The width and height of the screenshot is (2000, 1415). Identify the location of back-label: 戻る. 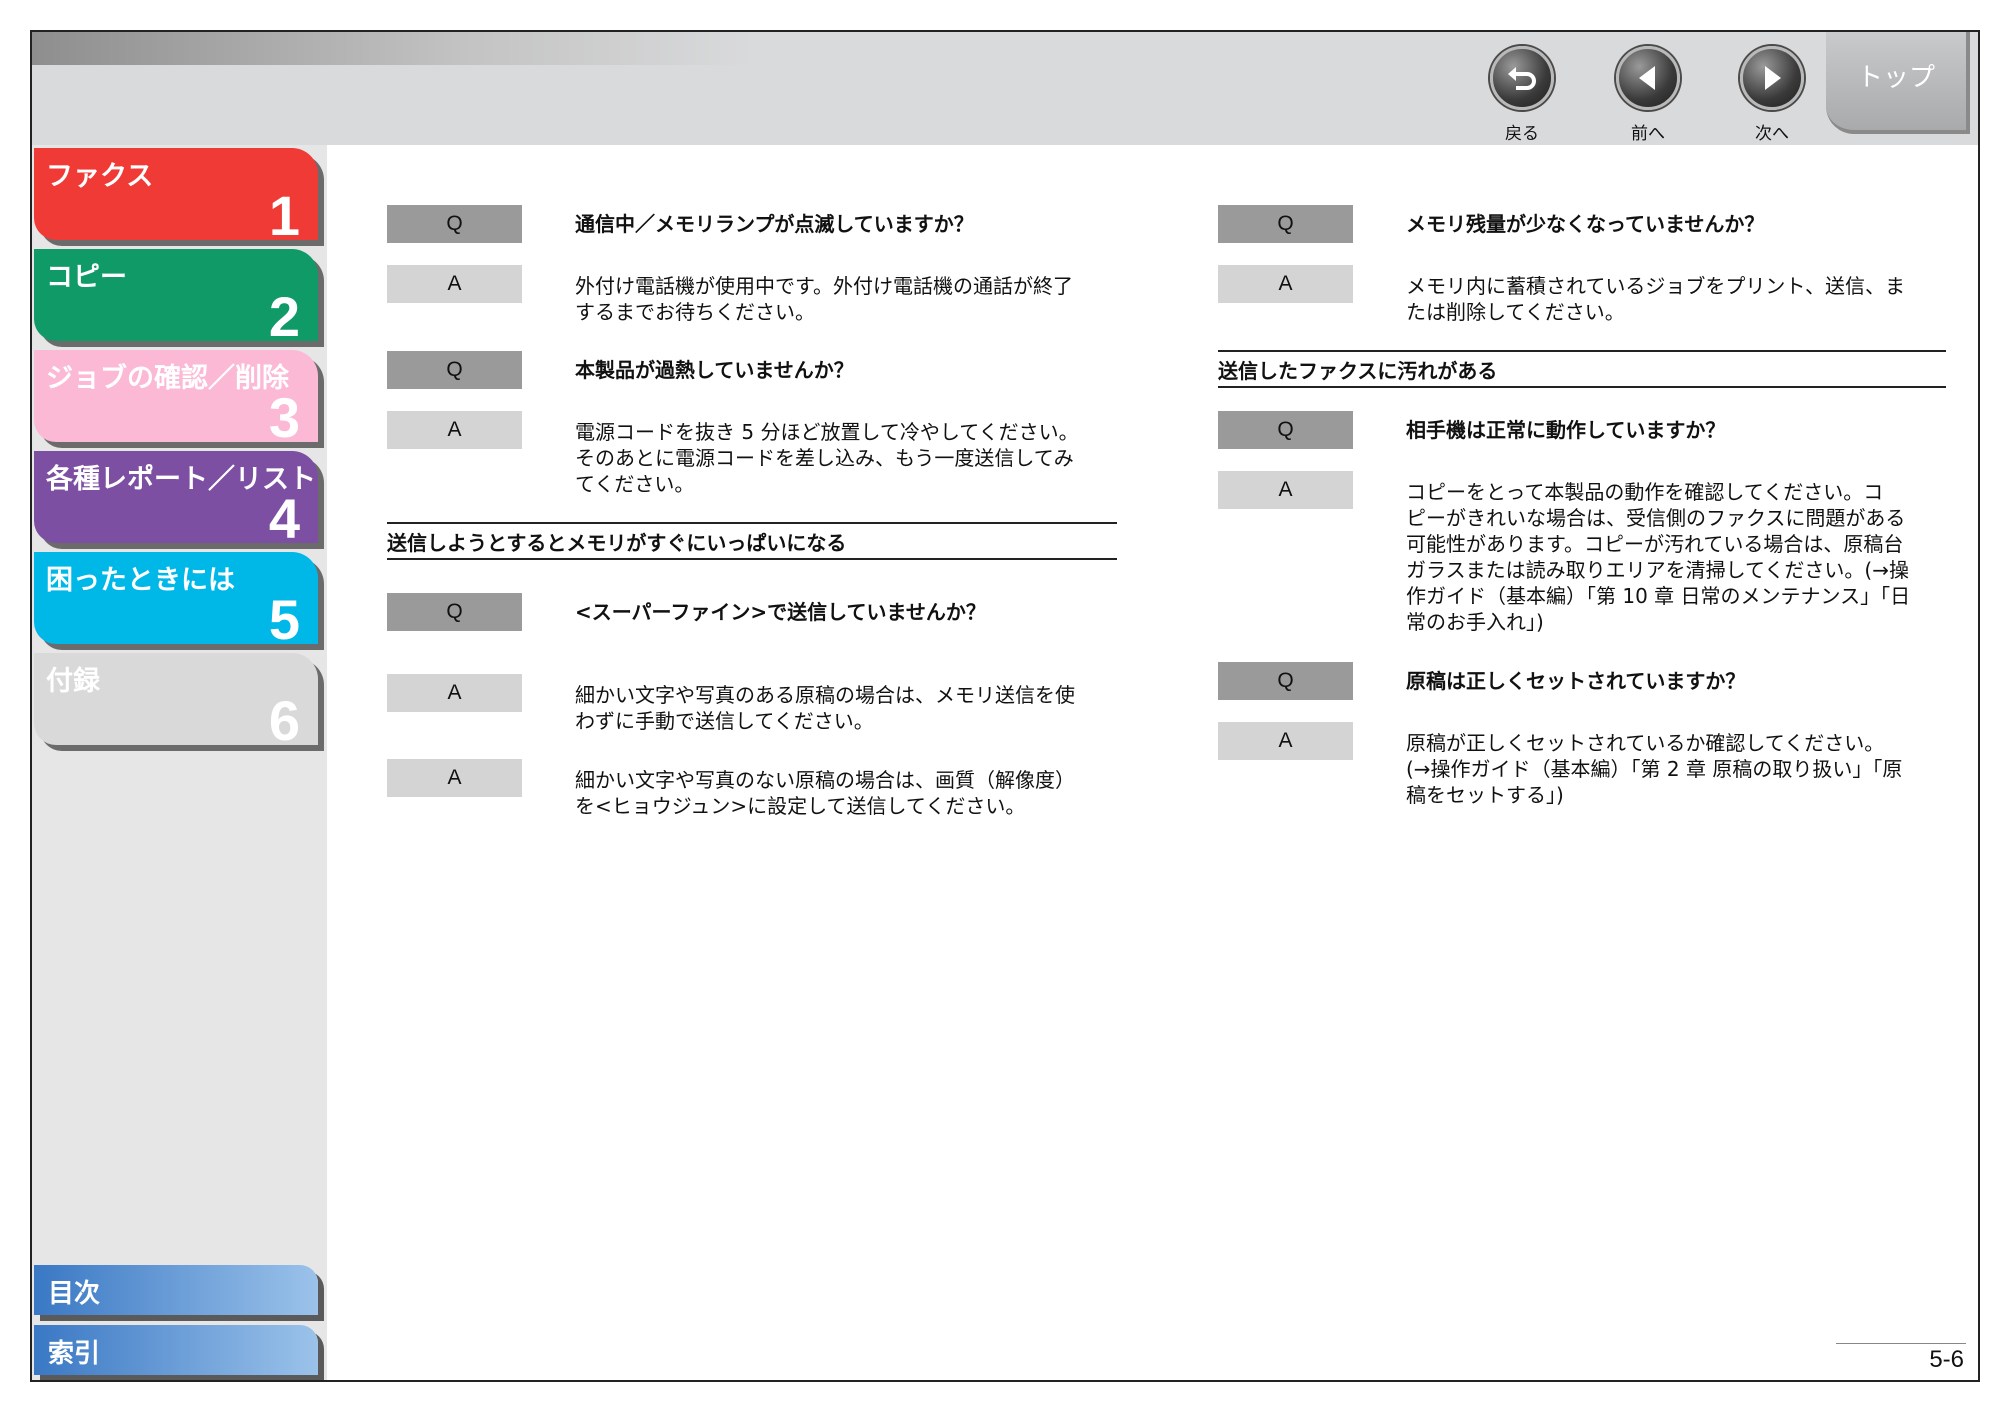
(1522, 134).